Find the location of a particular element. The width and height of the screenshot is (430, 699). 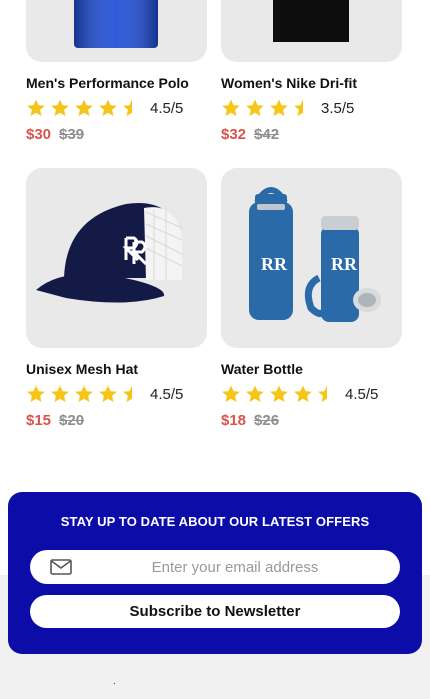

original-price: $39 is located at coordinates (72, 134).